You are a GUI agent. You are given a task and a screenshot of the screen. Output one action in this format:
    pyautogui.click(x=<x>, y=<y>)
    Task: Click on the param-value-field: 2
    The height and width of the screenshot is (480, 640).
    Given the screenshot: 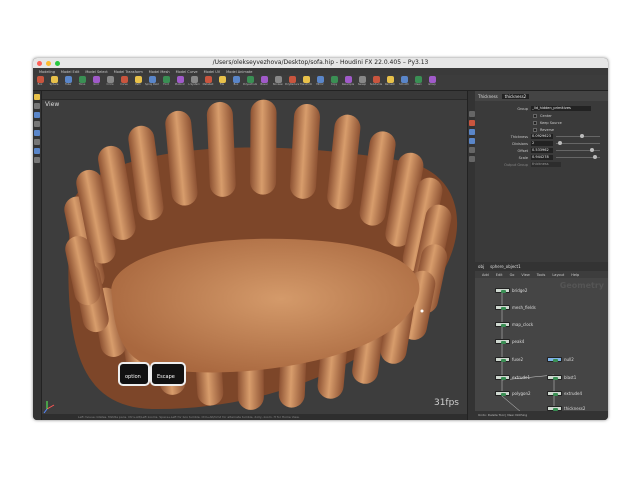 What is the action you would take?
    pyautogui.click(x=542, y=143)
    